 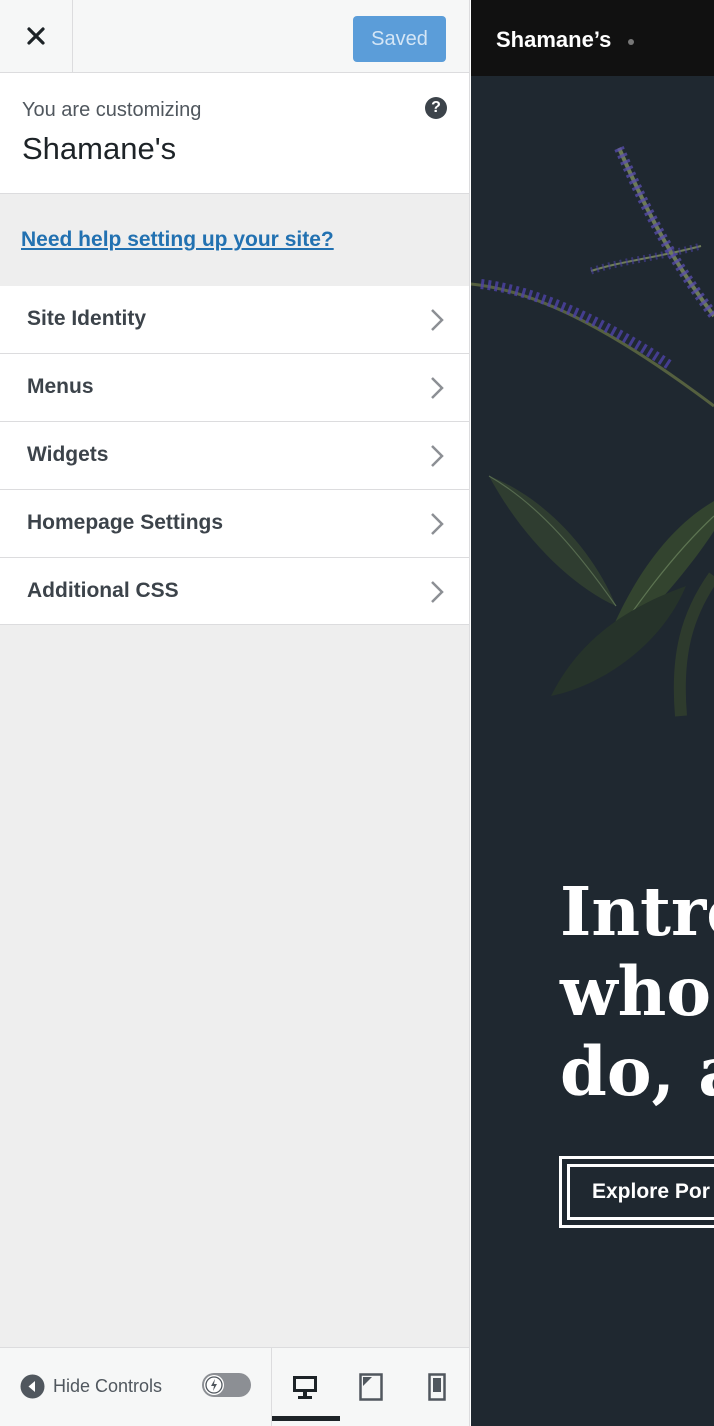 I want to click on customizer-footer: Hide Controls, so click(x=234, y=1386).